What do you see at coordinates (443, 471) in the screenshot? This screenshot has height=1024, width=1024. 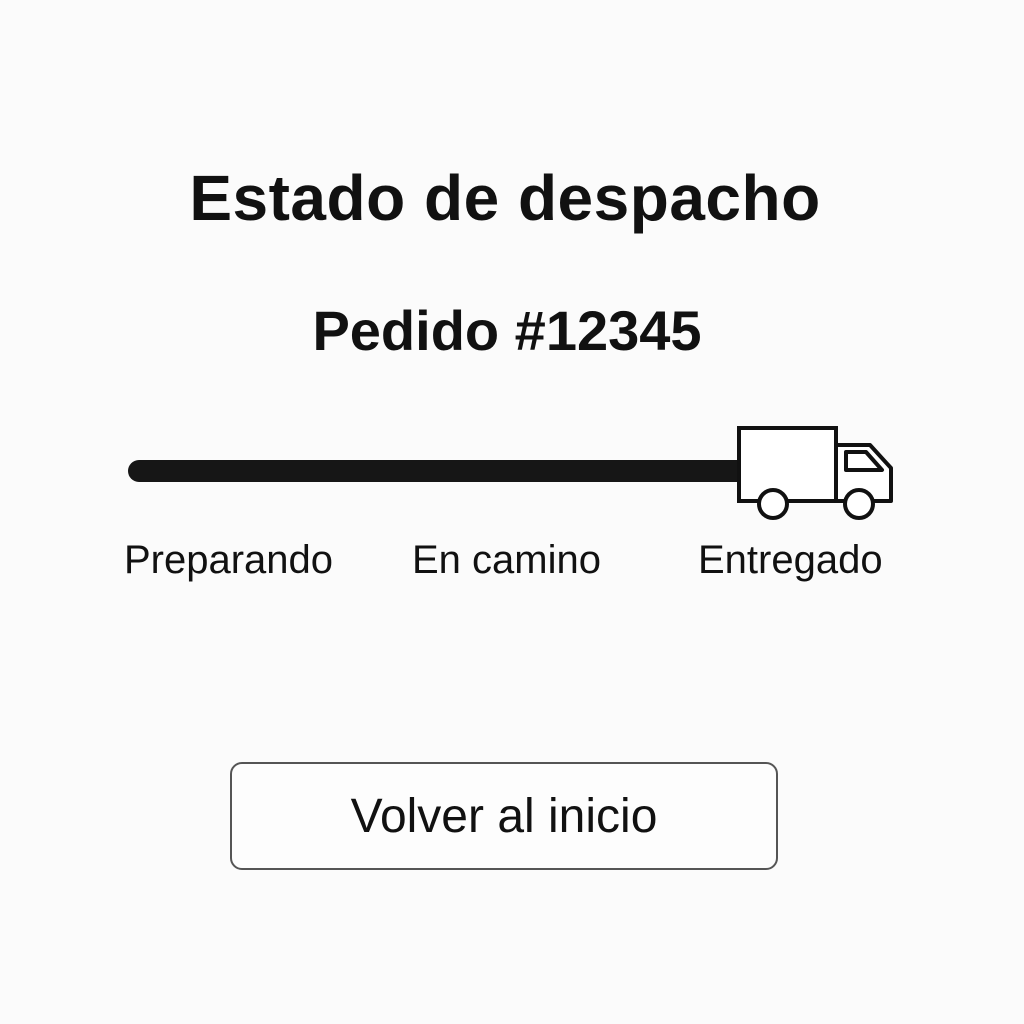 I see `progress-bar` at bounding box center [443, 471].